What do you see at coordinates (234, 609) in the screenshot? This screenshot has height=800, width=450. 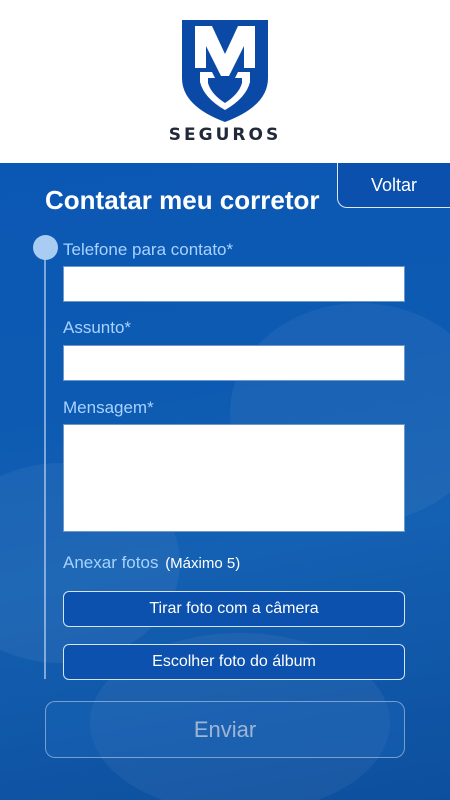 I see `take-photo-button: Tirar foto com a câmera` at bounding box center [234, 609].